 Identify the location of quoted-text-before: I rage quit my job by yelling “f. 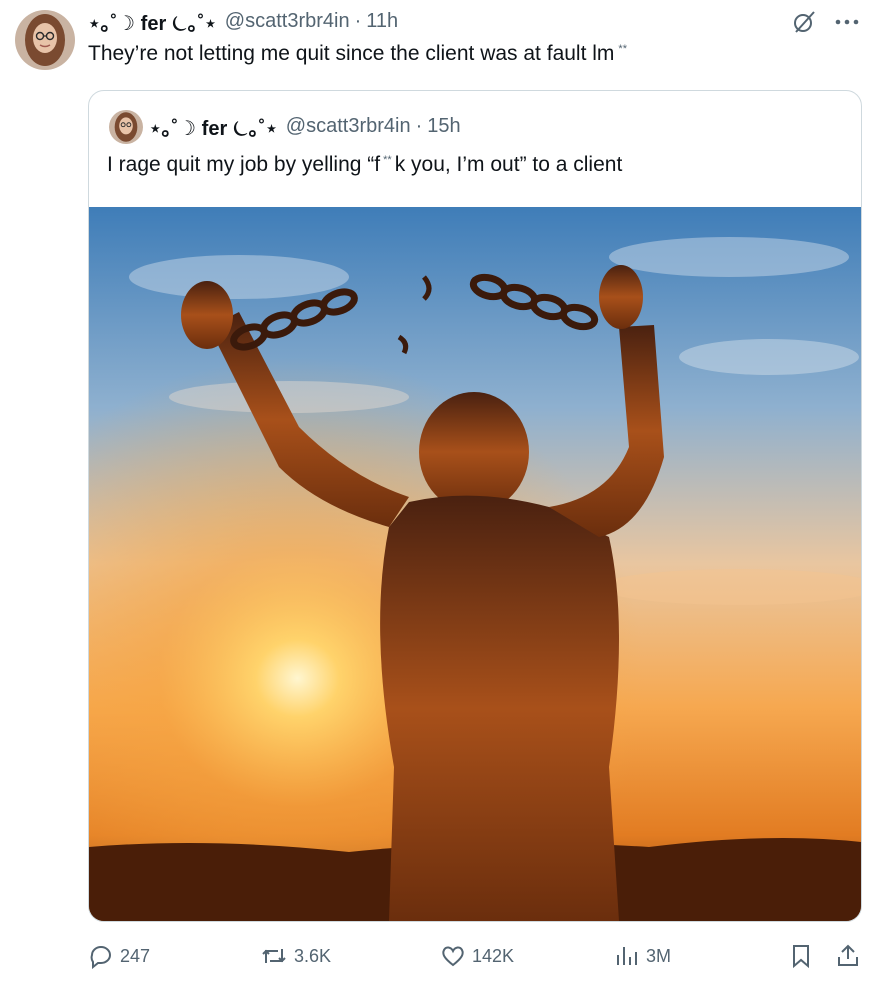
(244, 164).